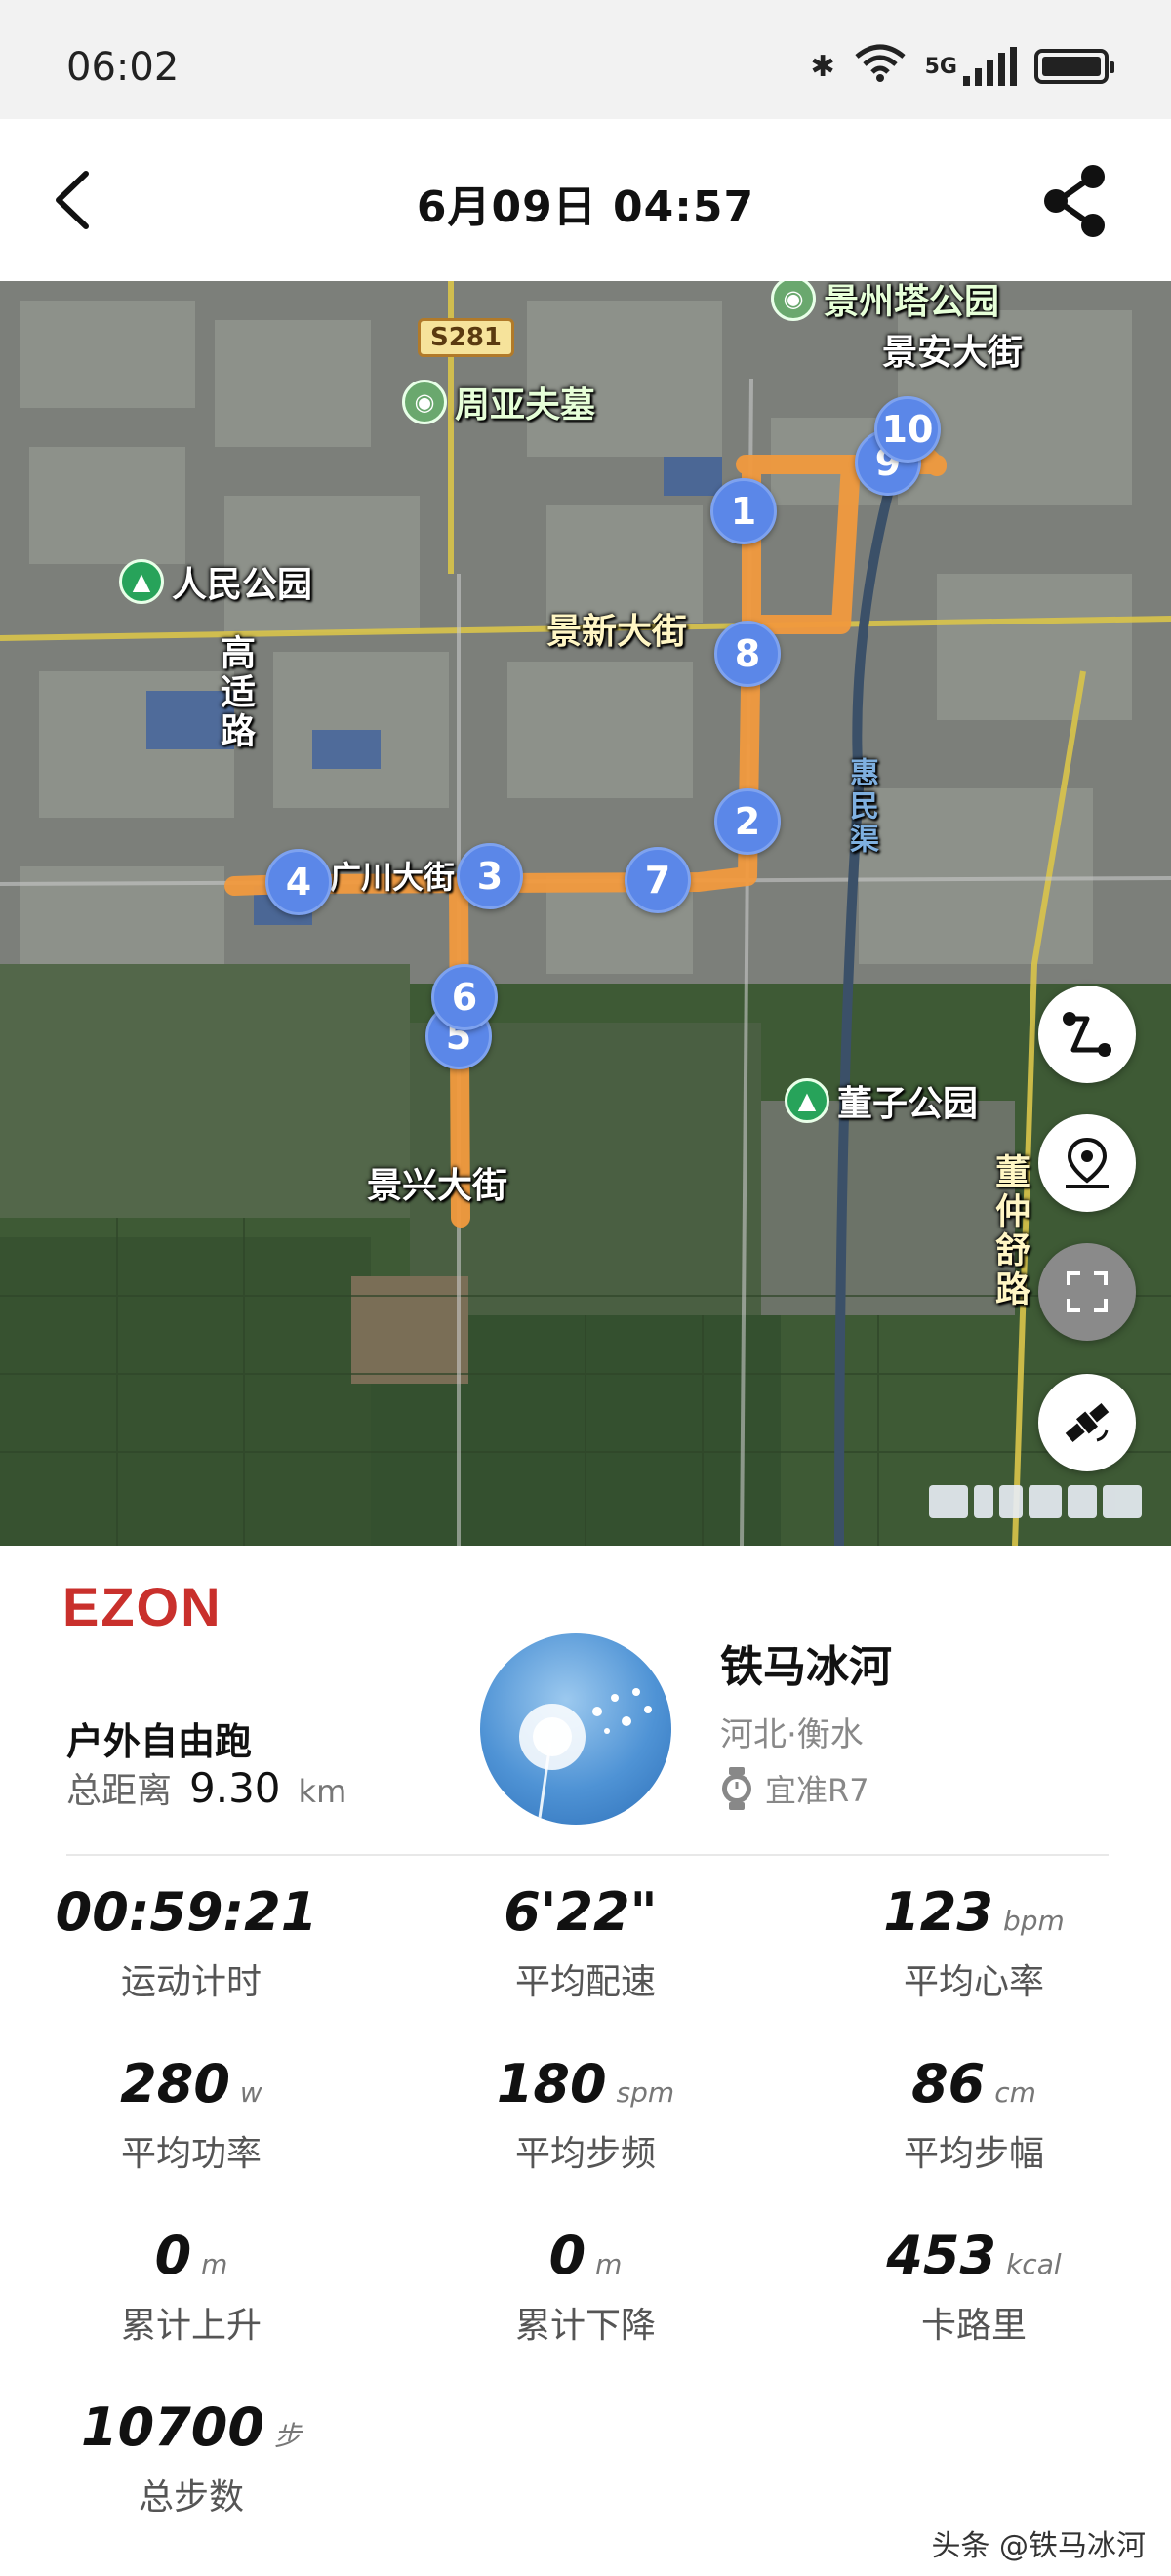 The image size is (1171, 2576). What do you see at coordinates (861, 807) in the screenshot?
I see `street-label: 惠民渠` at bounding box center [861, 807].